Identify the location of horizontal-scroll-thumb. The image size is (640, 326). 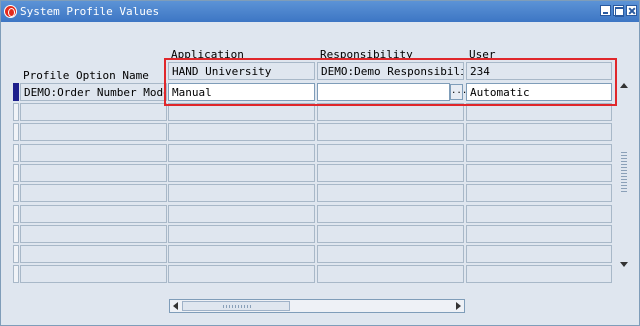
(236, 306).